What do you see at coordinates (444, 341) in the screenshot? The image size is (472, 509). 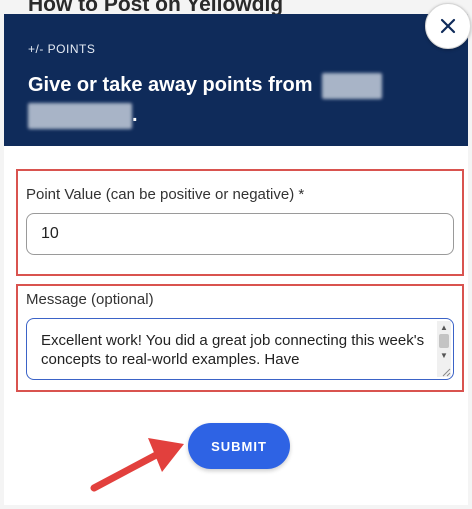 I see `scroll-thumb` at bounding box center [444, 341].